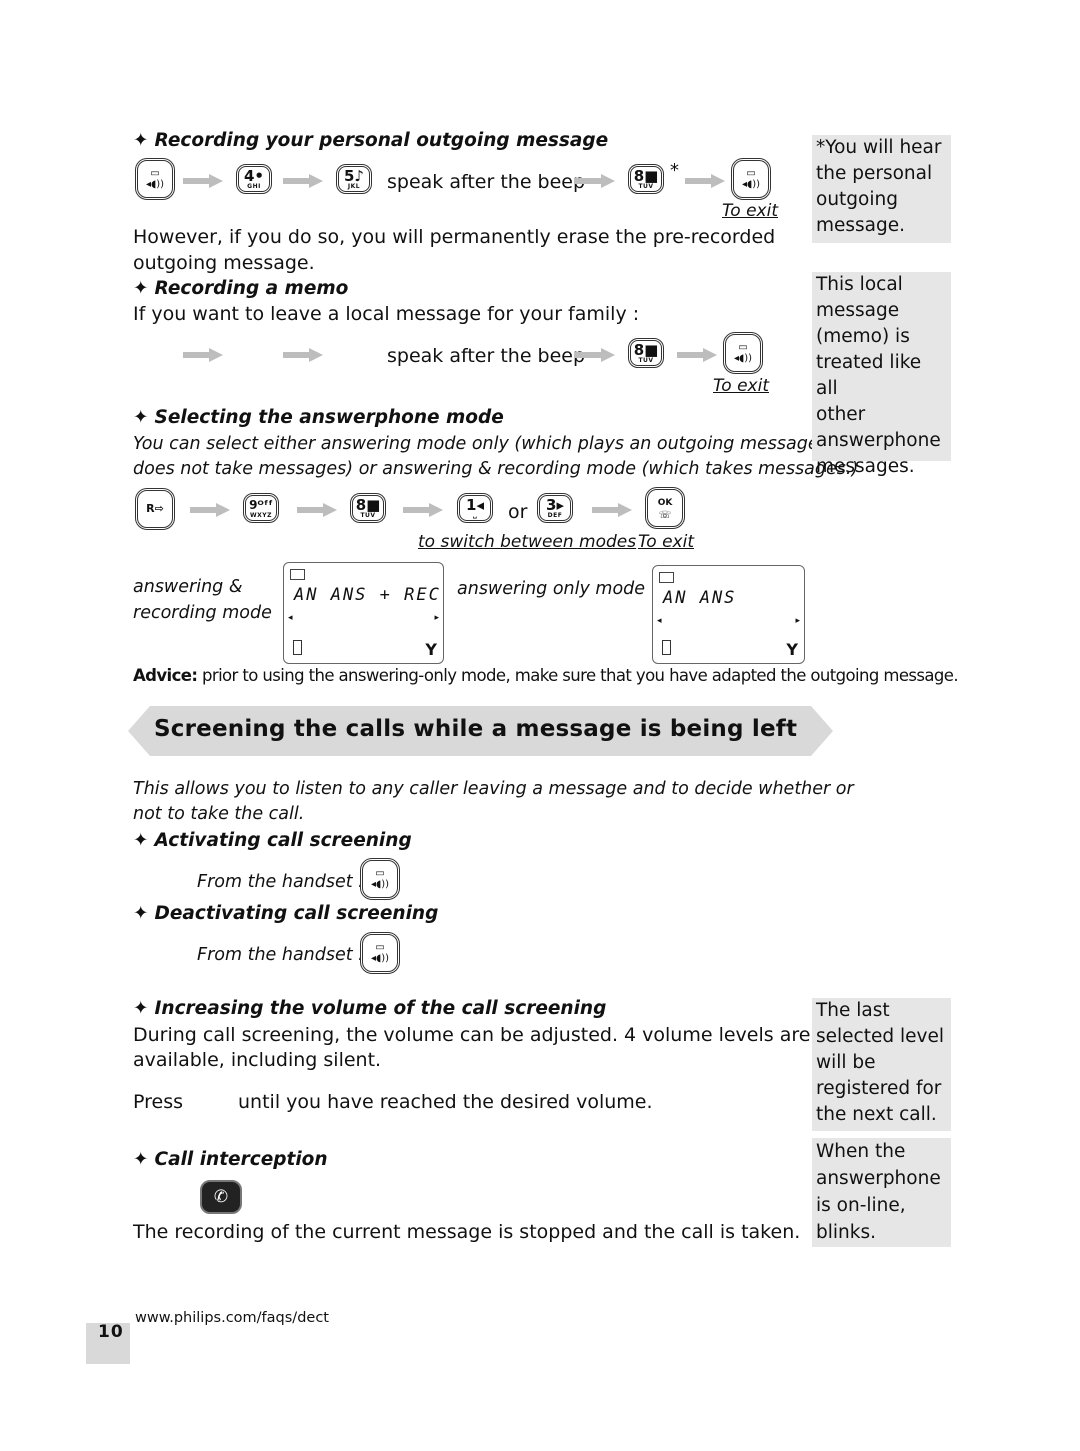 This screenshot has height=1451, width=1080. Describe the element at coordinates (329, 417) in the screenshot. I see `subheading-text: Selecting the answerphone mode` at that location.